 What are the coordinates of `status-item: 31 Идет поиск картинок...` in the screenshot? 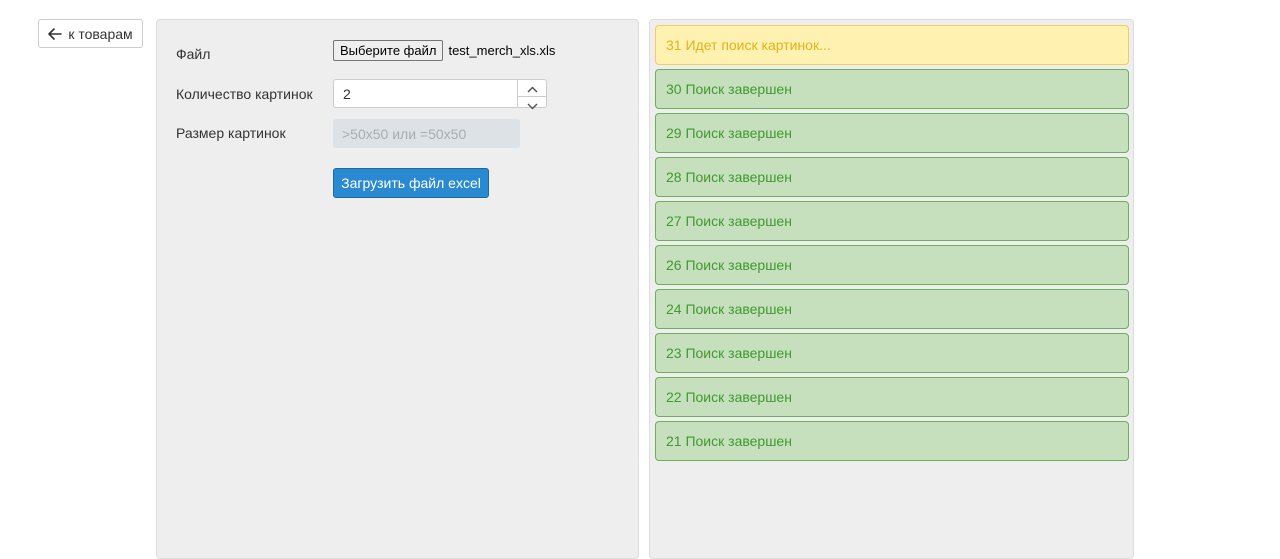 It's located at (892, 45).